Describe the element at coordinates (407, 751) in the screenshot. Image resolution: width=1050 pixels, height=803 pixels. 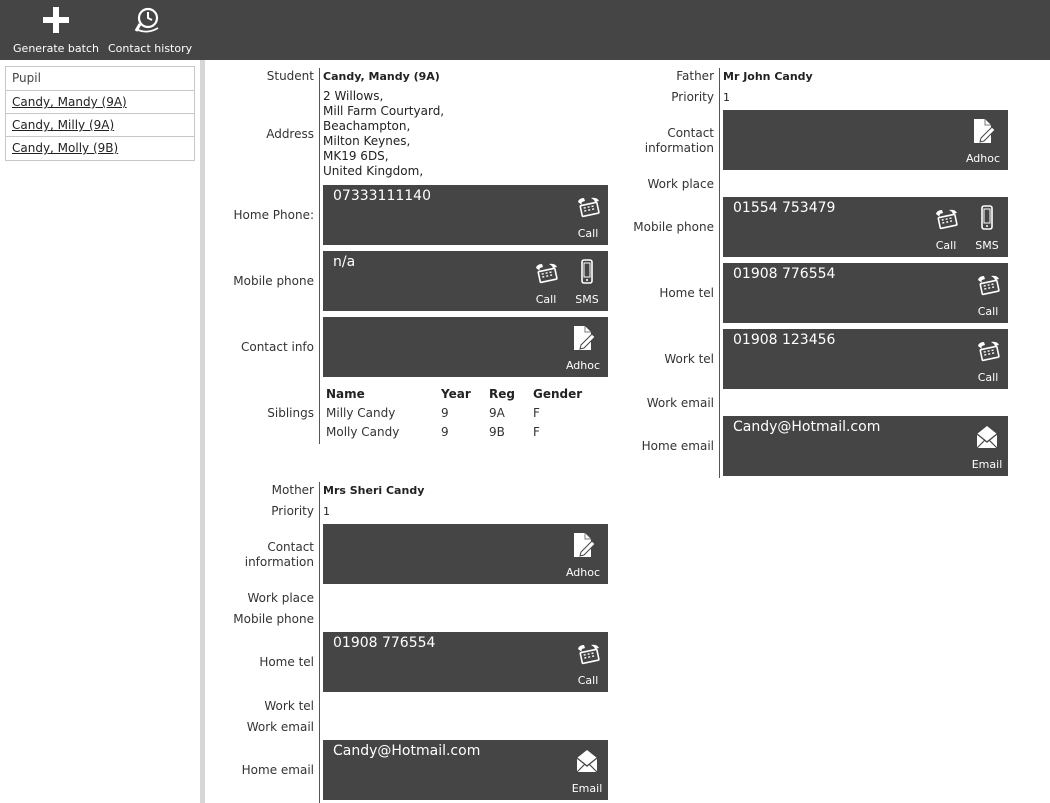
I see `mother-home-email-address: Candy@Hotmail.com` at that location.